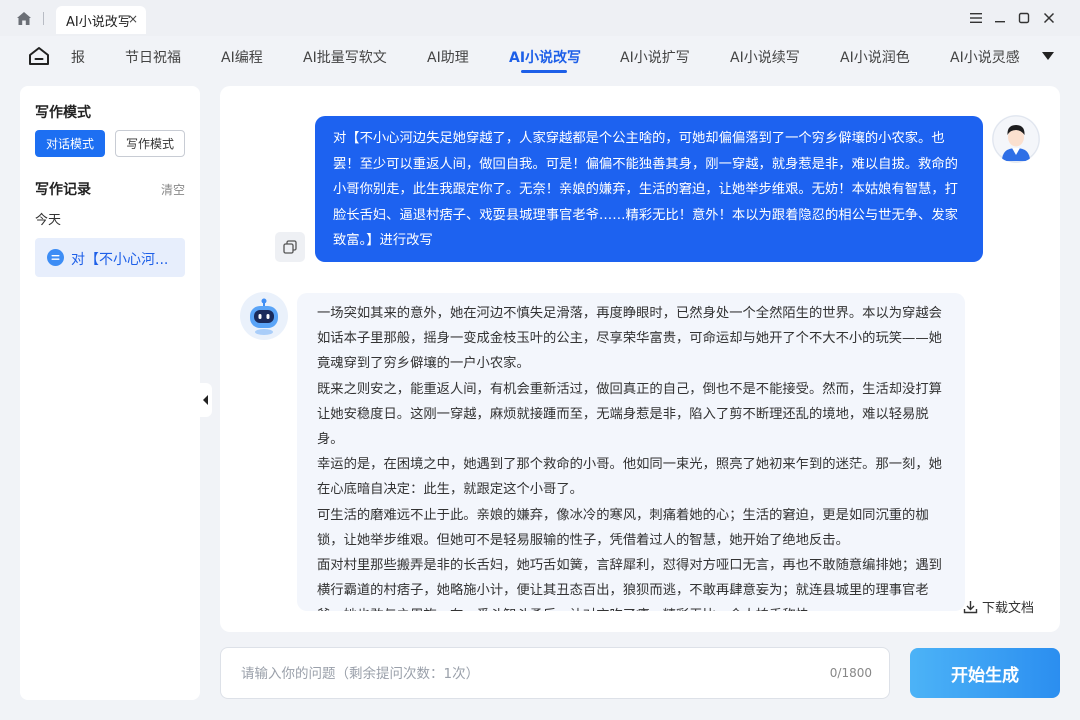 Image resolution: width=1080 pixels, height=720 pixels. I want to click on window-tab: AI小说改写 ×, so click(101, 20).